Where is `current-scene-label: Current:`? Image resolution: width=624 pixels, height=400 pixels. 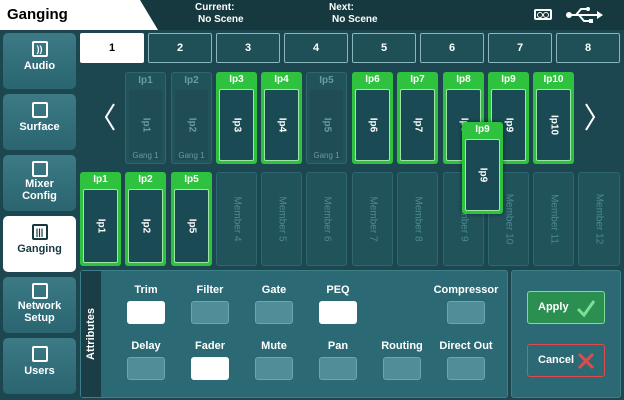
current-scene-label: Current: is located at coordinates (215, 7).